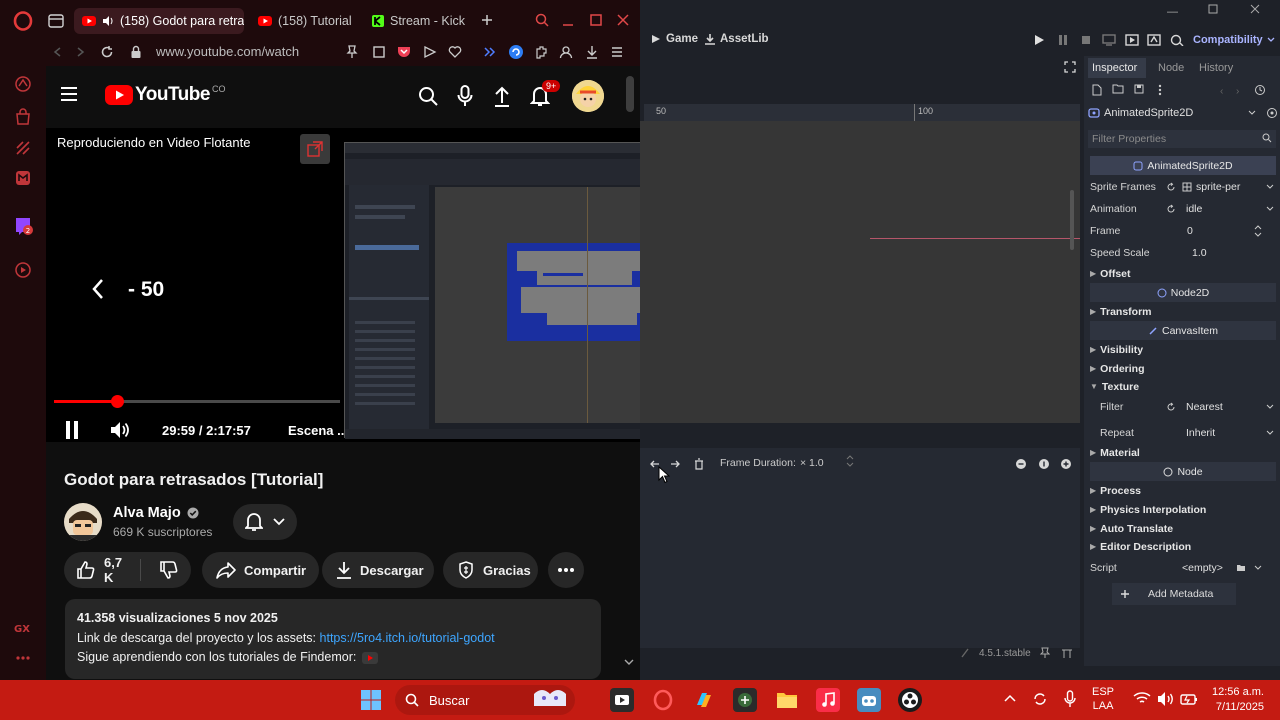  I want to click on extension-blue-icon, so click(516, 52).